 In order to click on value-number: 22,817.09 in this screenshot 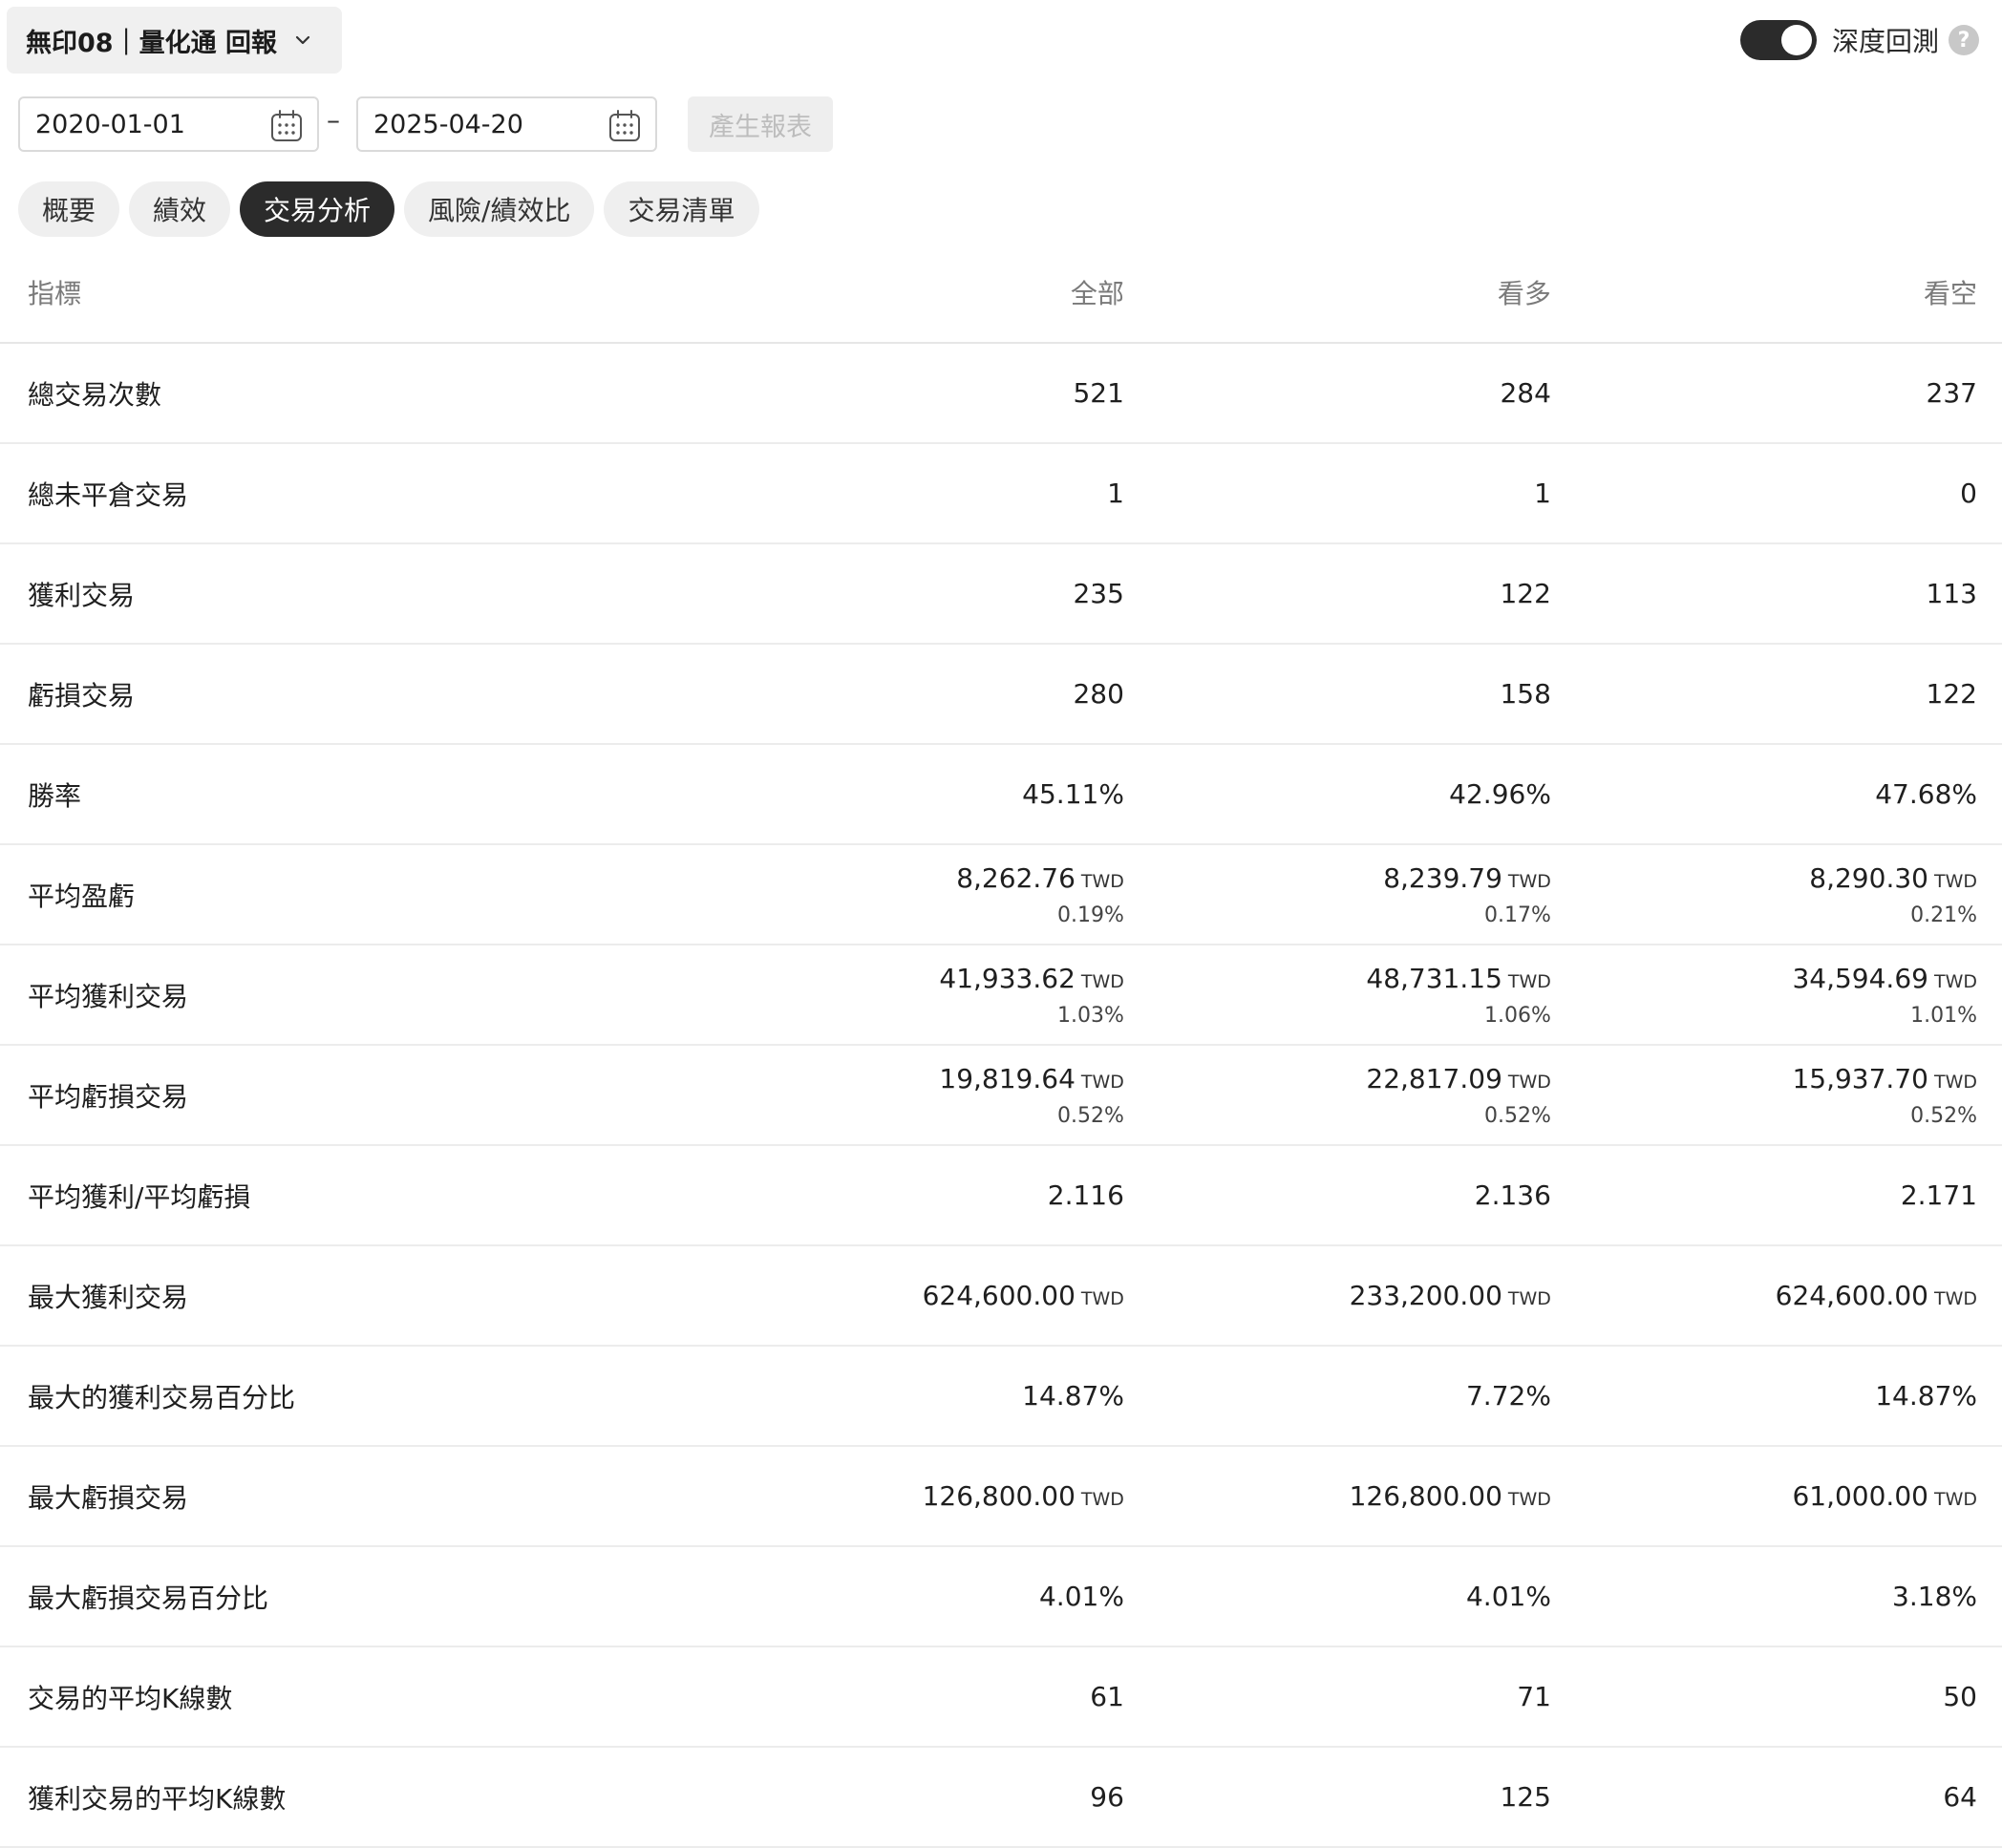, I will do `click(1434, 1078)`.